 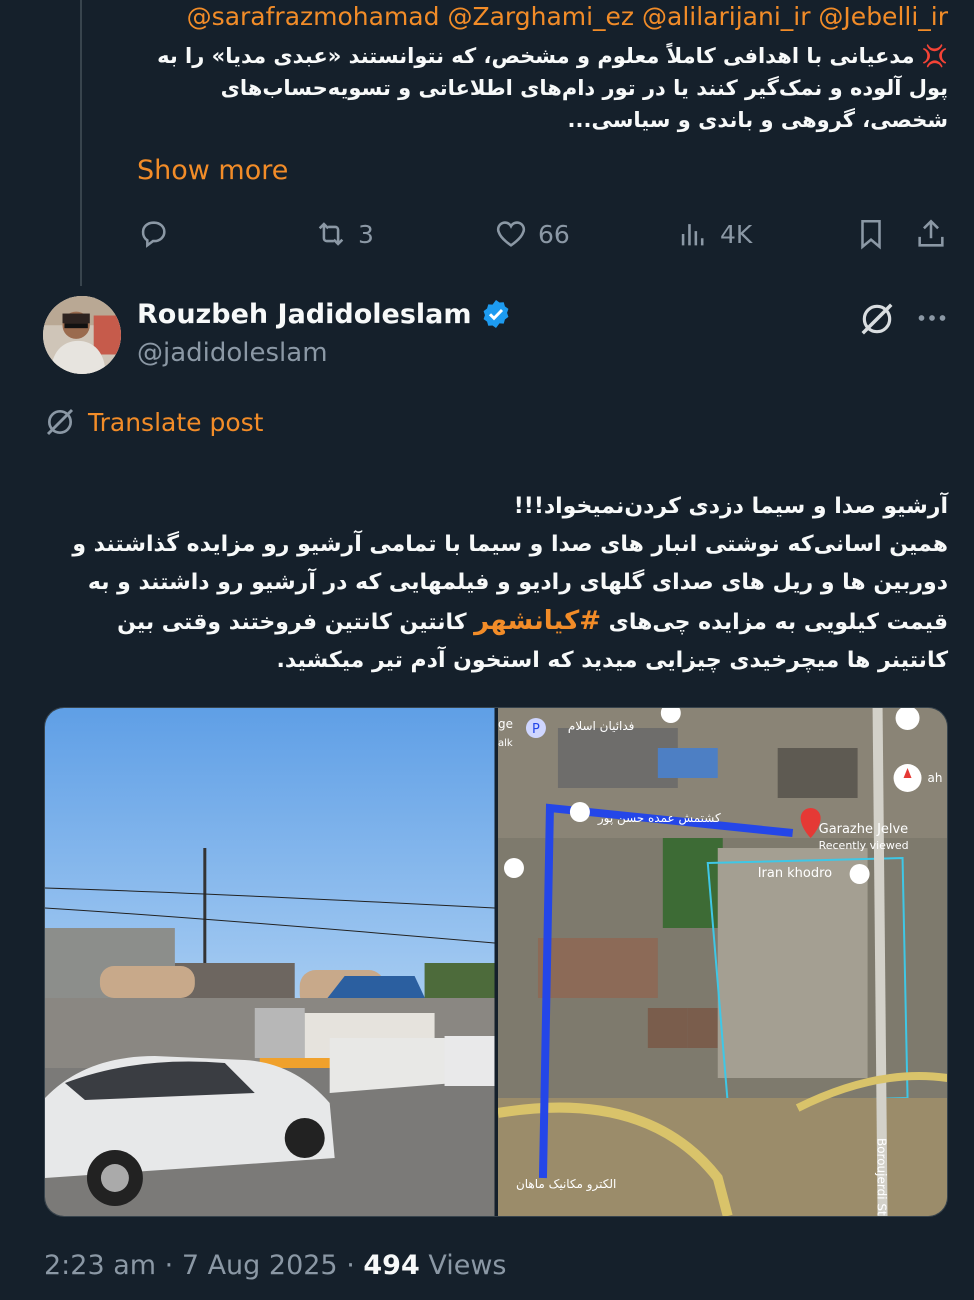 I want to click on map-label-iran-khodro: Iran khodro, so click(x=794, y=873).